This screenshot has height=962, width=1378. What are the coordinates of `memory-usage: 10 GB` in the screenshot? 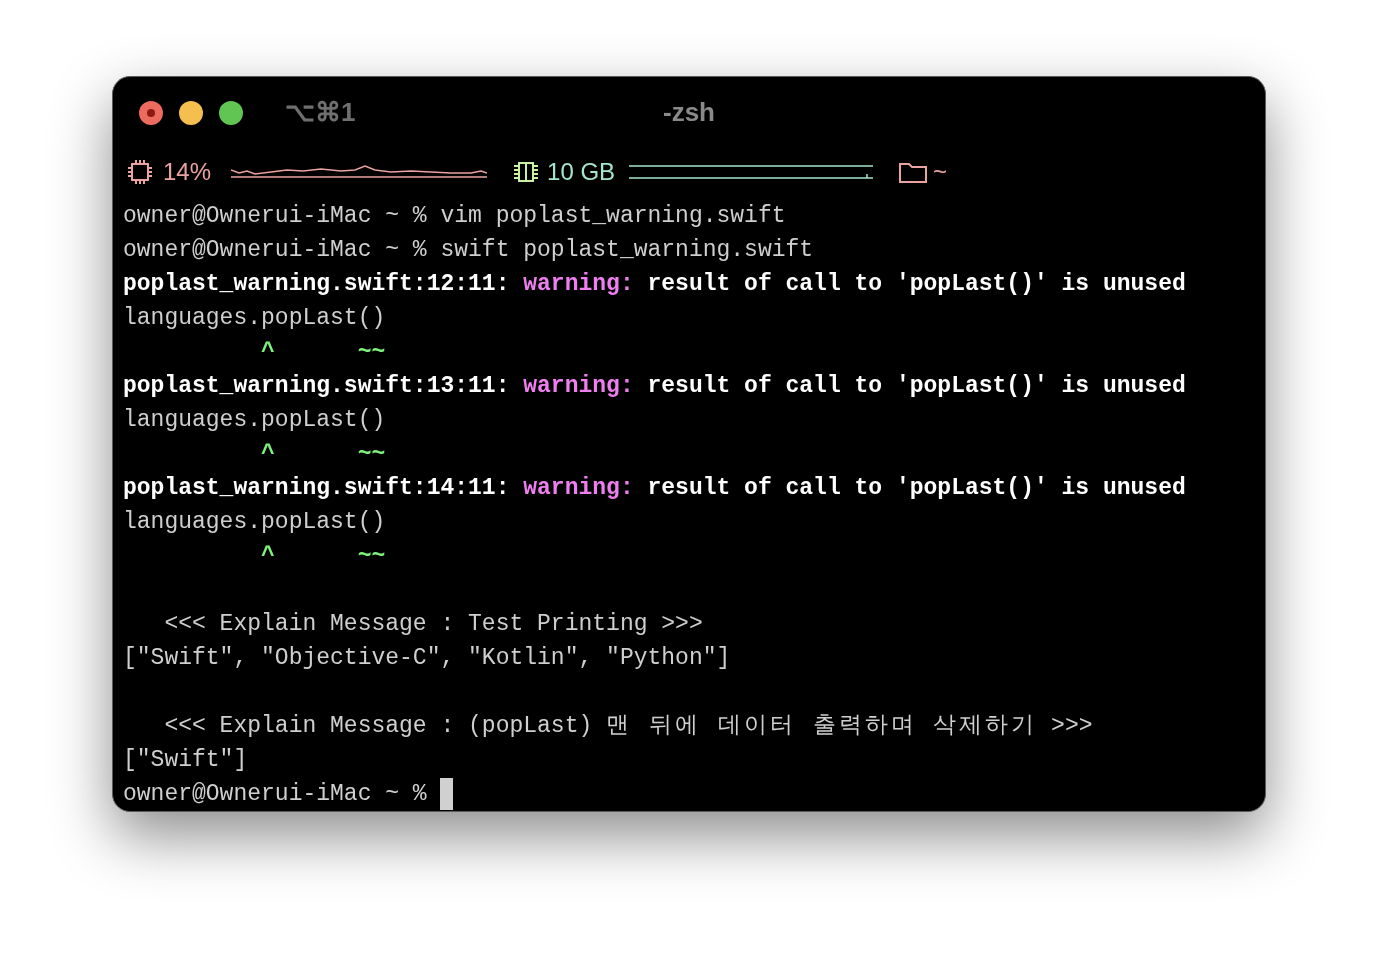 It's located at (581, 171).